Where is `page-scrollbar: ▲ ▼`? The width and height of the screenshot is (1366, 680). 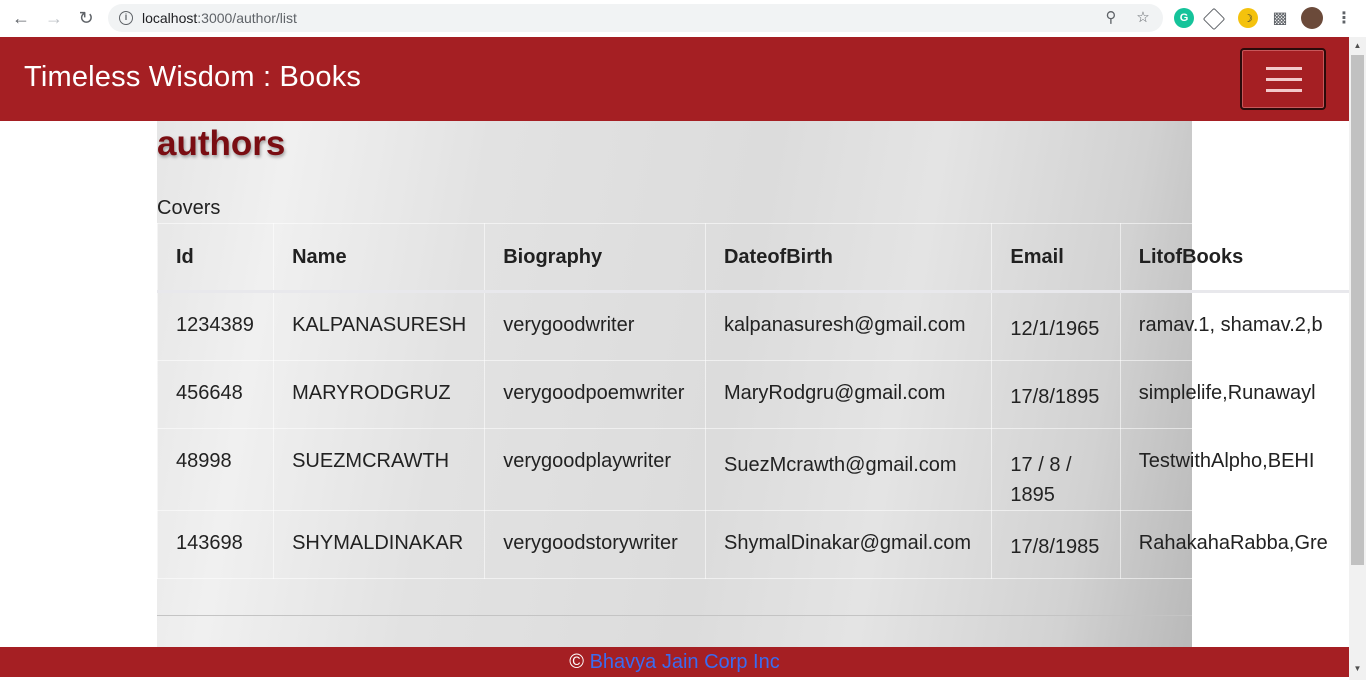 page-scrollbar: ▲ ▼ is located at coordinates (1357, 358).